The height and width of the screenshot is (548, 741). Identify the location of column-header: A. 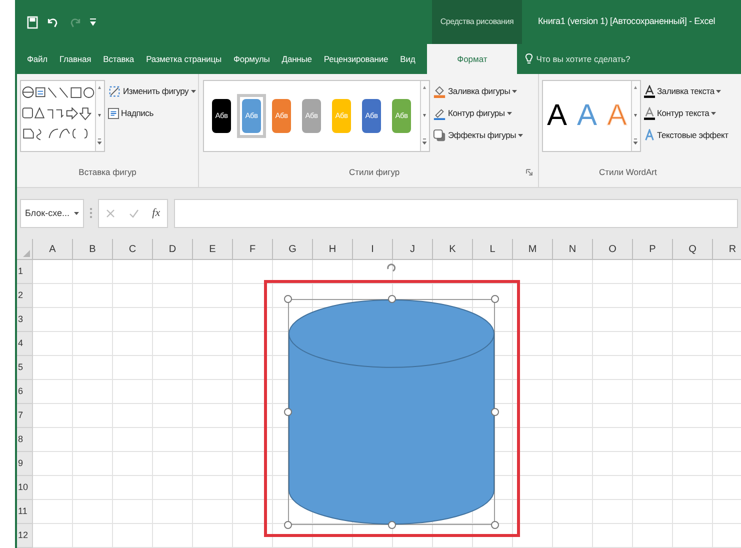
(53, 249).